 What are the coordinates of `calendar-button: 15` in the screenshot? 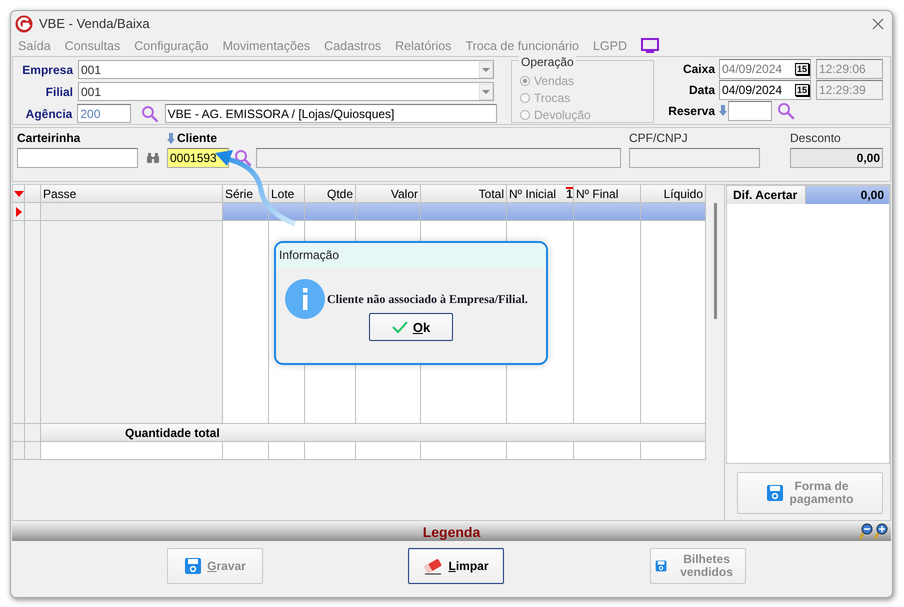 It's located at (801, 90).